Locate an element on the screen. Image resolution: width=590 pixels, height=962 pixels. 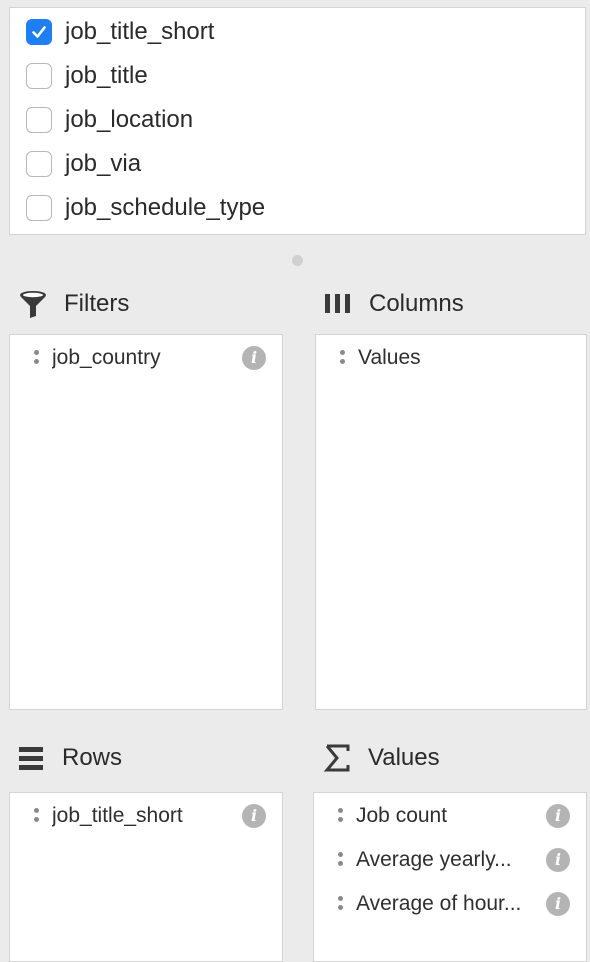
checkmark-icon is located at coordinates (39, 32).